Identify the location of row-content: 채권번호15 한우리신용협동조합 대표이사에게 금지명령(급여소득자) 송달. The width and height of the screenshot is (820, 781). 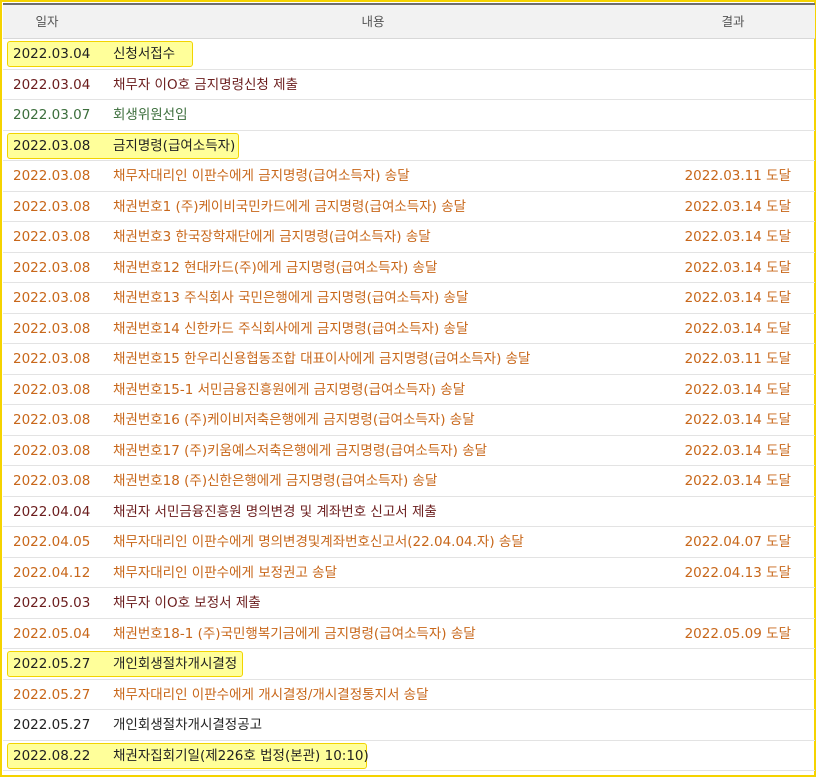
(322, 359).